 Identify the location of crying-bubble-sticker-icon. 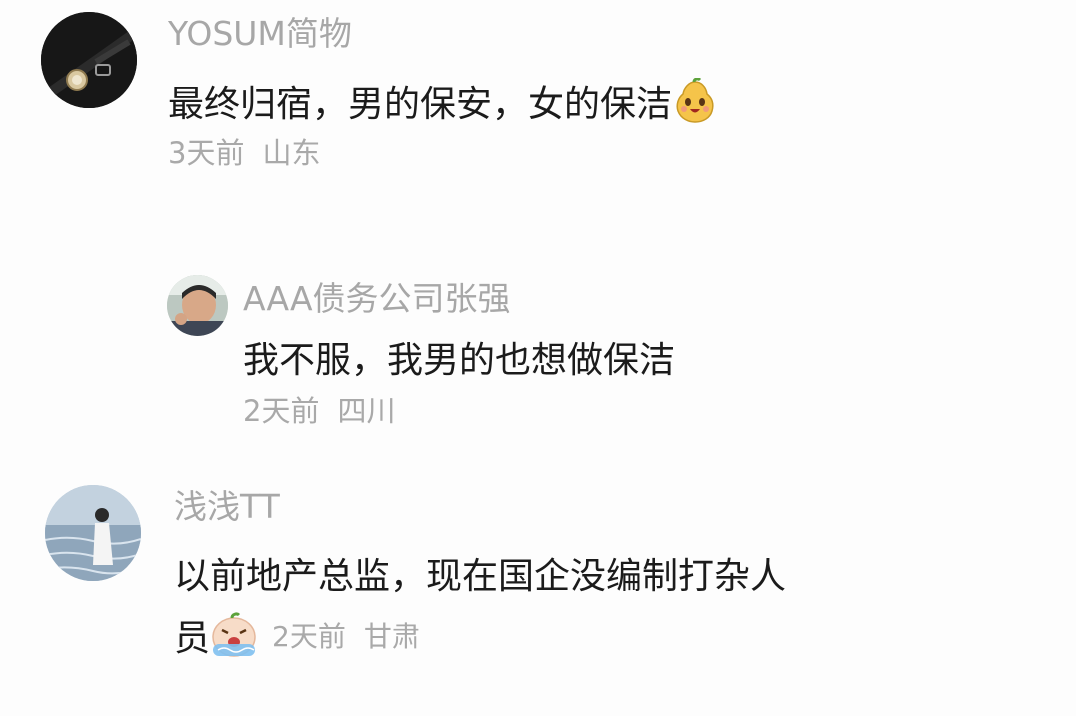
(234, 639).